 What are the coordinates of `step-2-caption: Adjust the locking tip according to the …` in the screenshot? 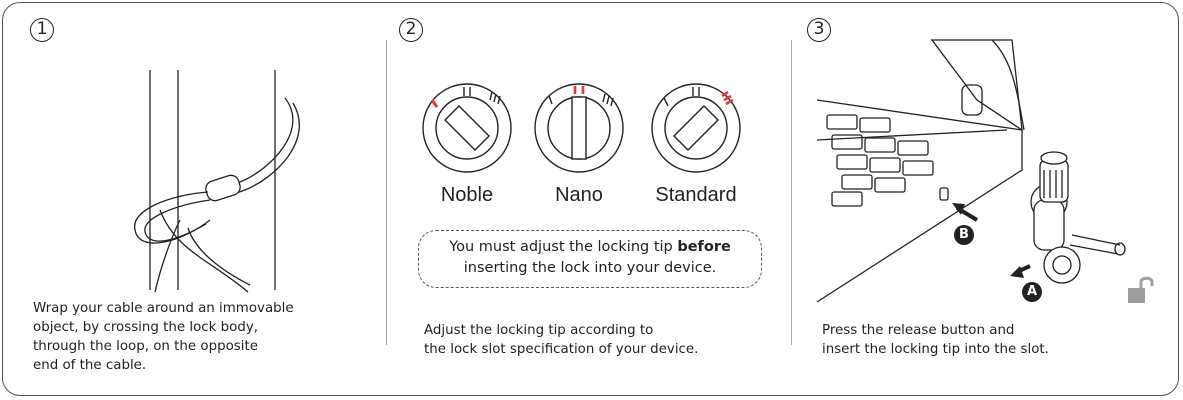 It's located at (604, 340).